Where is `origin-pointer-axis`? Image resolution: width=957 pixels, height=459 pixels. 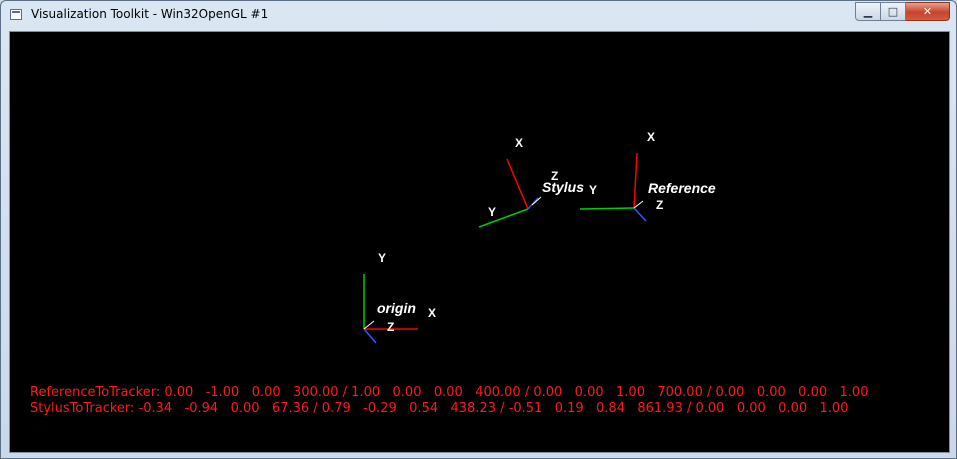 origin-pointer-axis is located at coordinates (369, 325).